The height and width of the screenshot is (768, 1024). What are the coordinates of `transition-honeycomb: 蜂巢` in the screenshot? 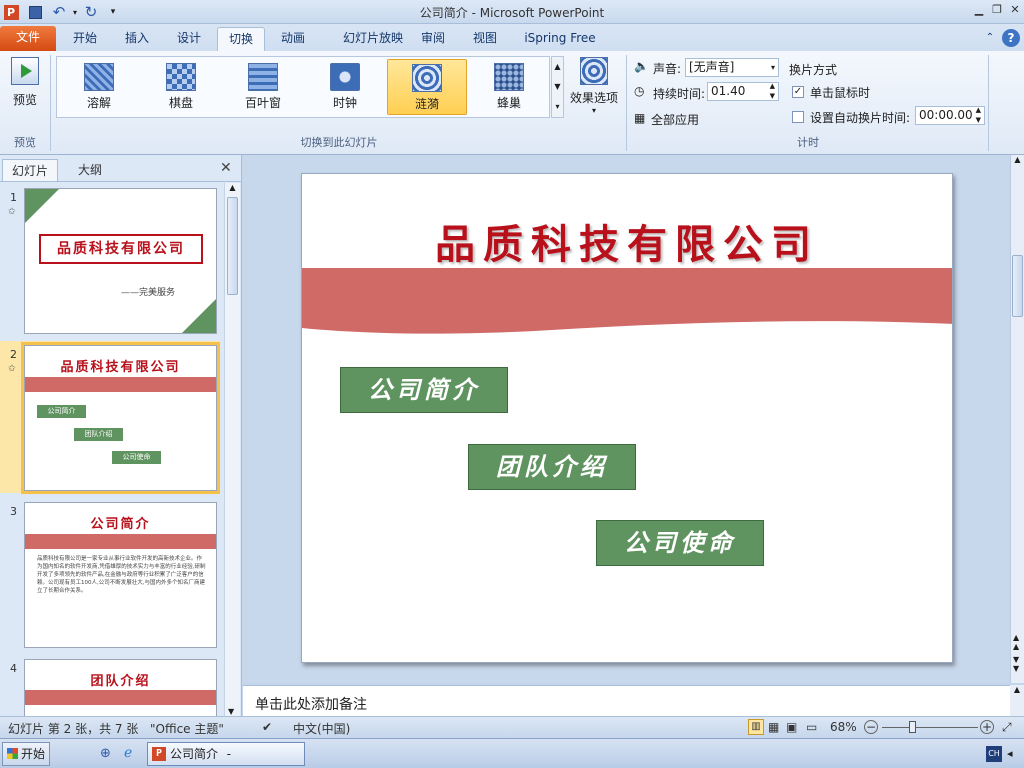 It's located at (509, 87).